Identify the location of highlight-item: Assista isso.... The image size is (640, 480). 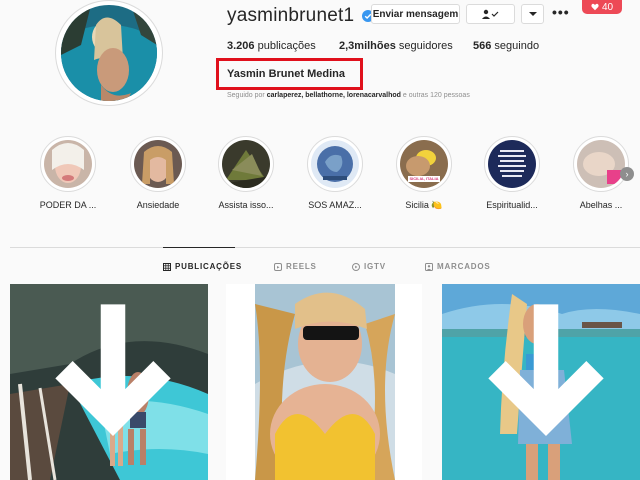
(246, 173).